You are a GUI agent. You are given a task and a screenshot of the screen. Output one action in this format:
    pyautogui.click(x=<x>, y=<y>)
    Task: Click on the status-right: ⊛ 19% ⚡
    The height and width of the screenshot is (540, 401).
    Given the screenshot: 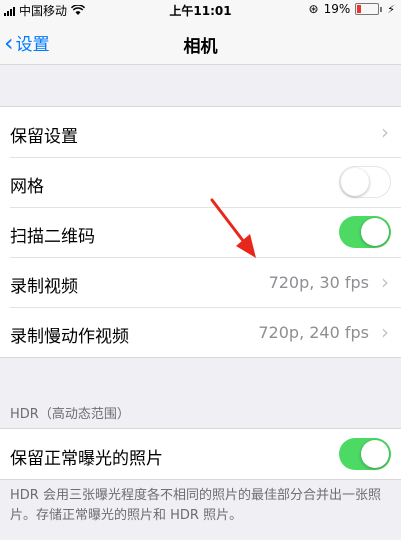 What is the action you would take?
    pyautogui.click(x=352, y=9)
    